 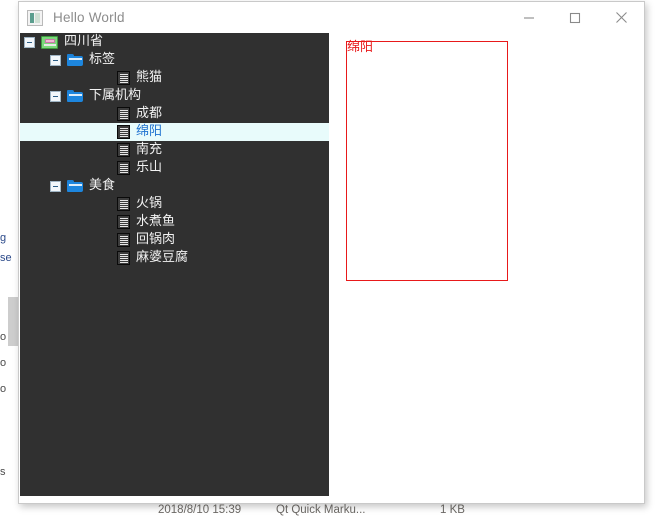 I want to click on background-text-fragment: g, so click(x=3, y=238).